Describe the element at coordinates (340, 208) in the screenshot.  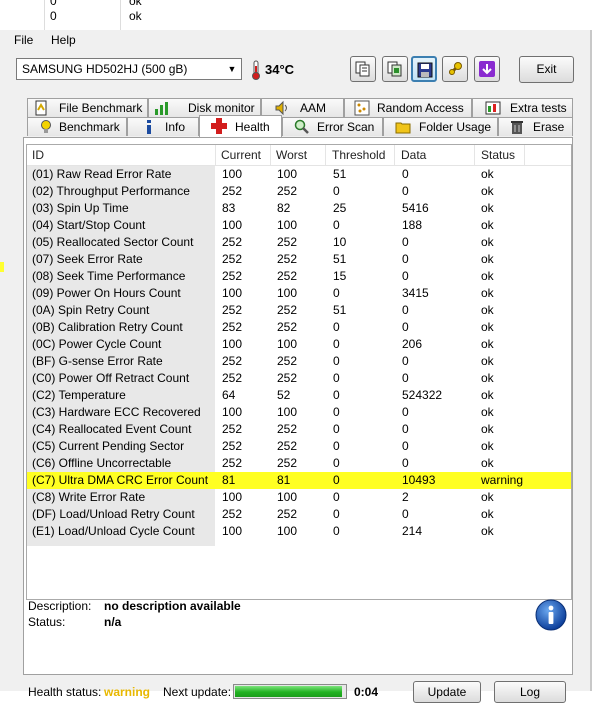
I see `cell-threshold: 25` at that location.